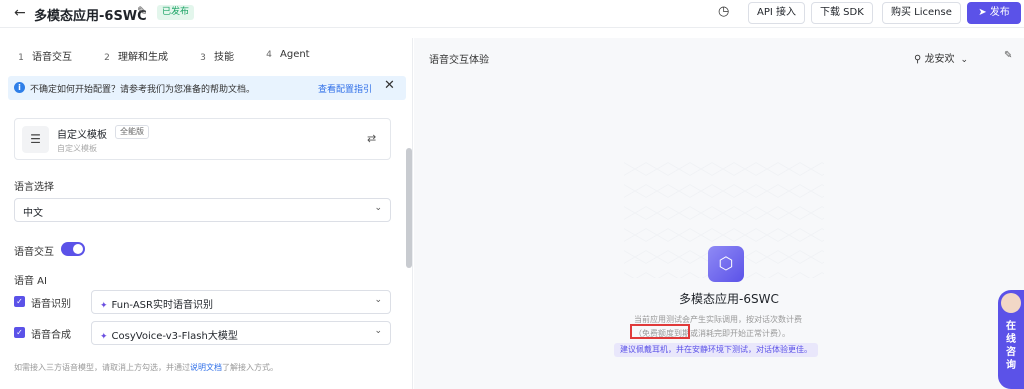 The height and width of the screenshot is (389, 1024). Describe the element at coordinates (143, 90) in the screenshot. I see `tip-text: 不确定如何开始配置？请参考我们为您准备的帮助文档。` at that location.